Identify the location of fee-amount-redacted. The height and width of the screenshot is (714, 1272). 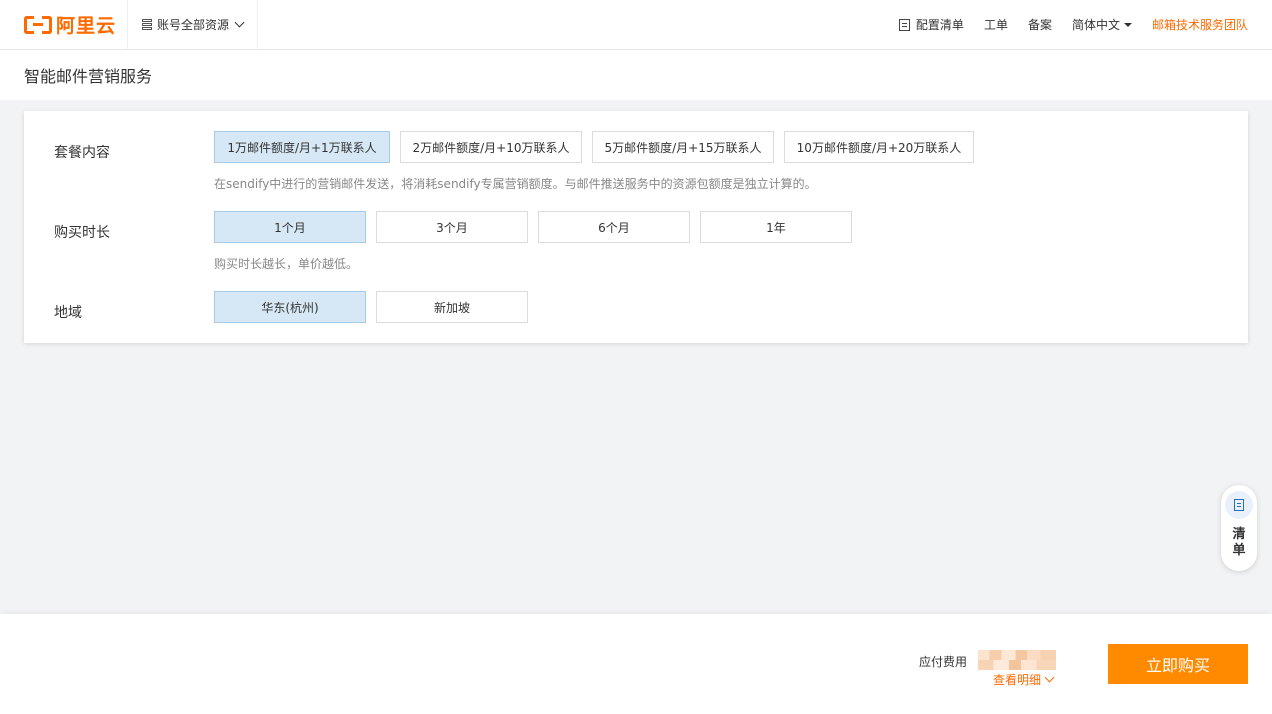
(1017, 660).